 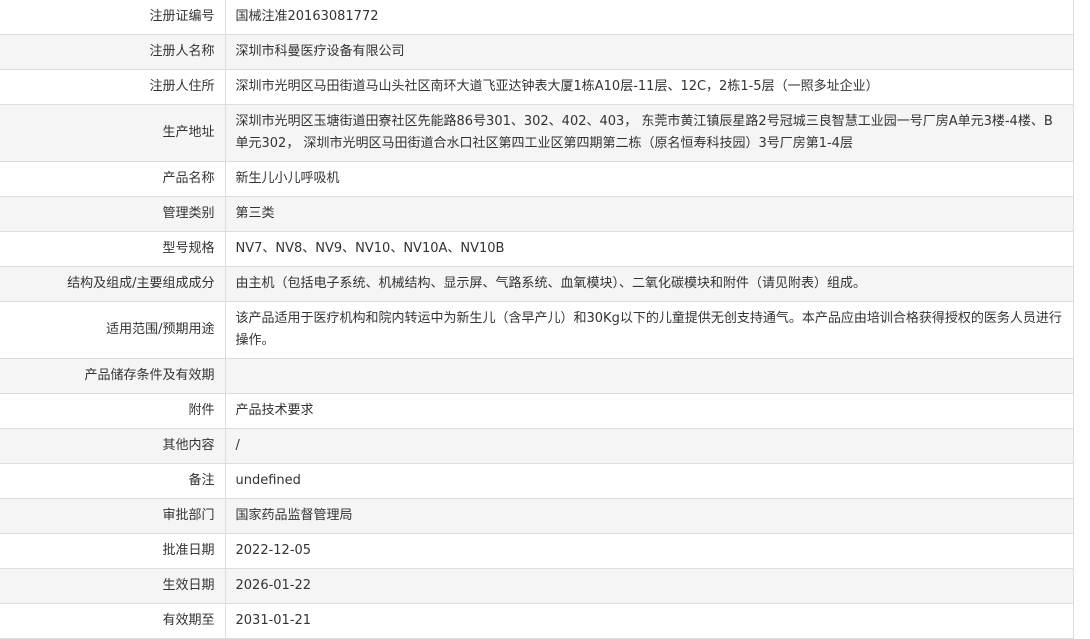 What do you see at coordinates (113, 87) in the screenshot?
I see `field-label: 注册人住所` at bounding box center [113, 87].